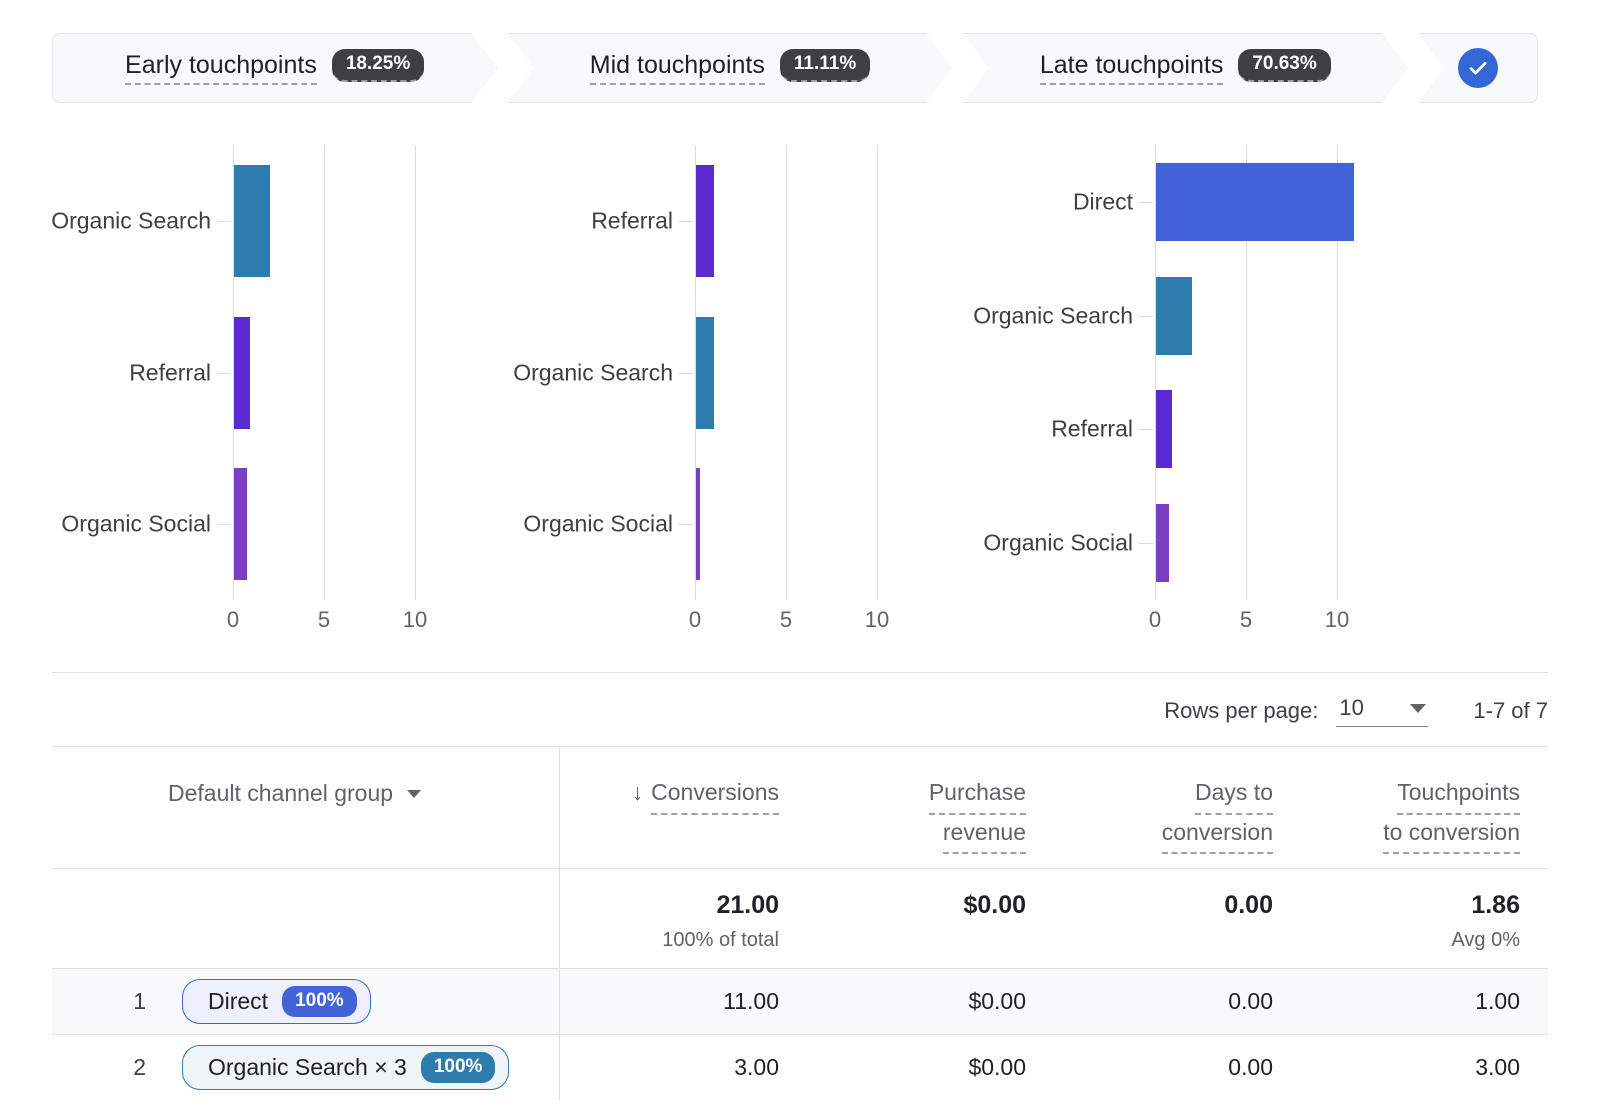 This screenshot has width=1600, height=1119. I want to click on column-header-touchpoints-to-conversion: Touchpoints to conversion, so click(1424, 807).